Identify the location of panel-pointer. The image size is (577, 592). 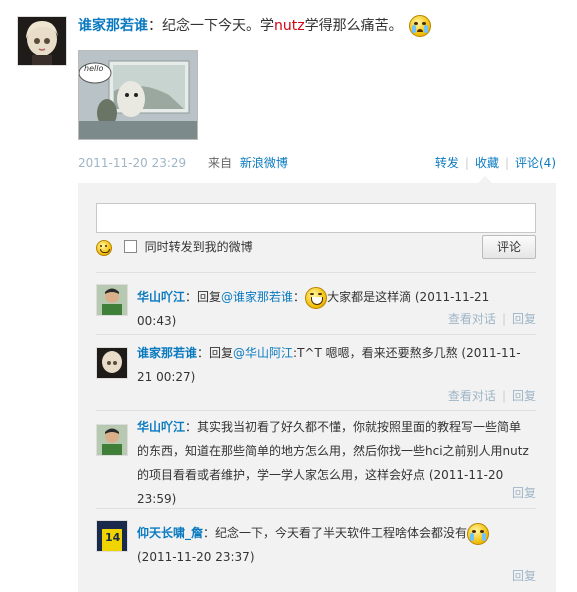
(485, 179).